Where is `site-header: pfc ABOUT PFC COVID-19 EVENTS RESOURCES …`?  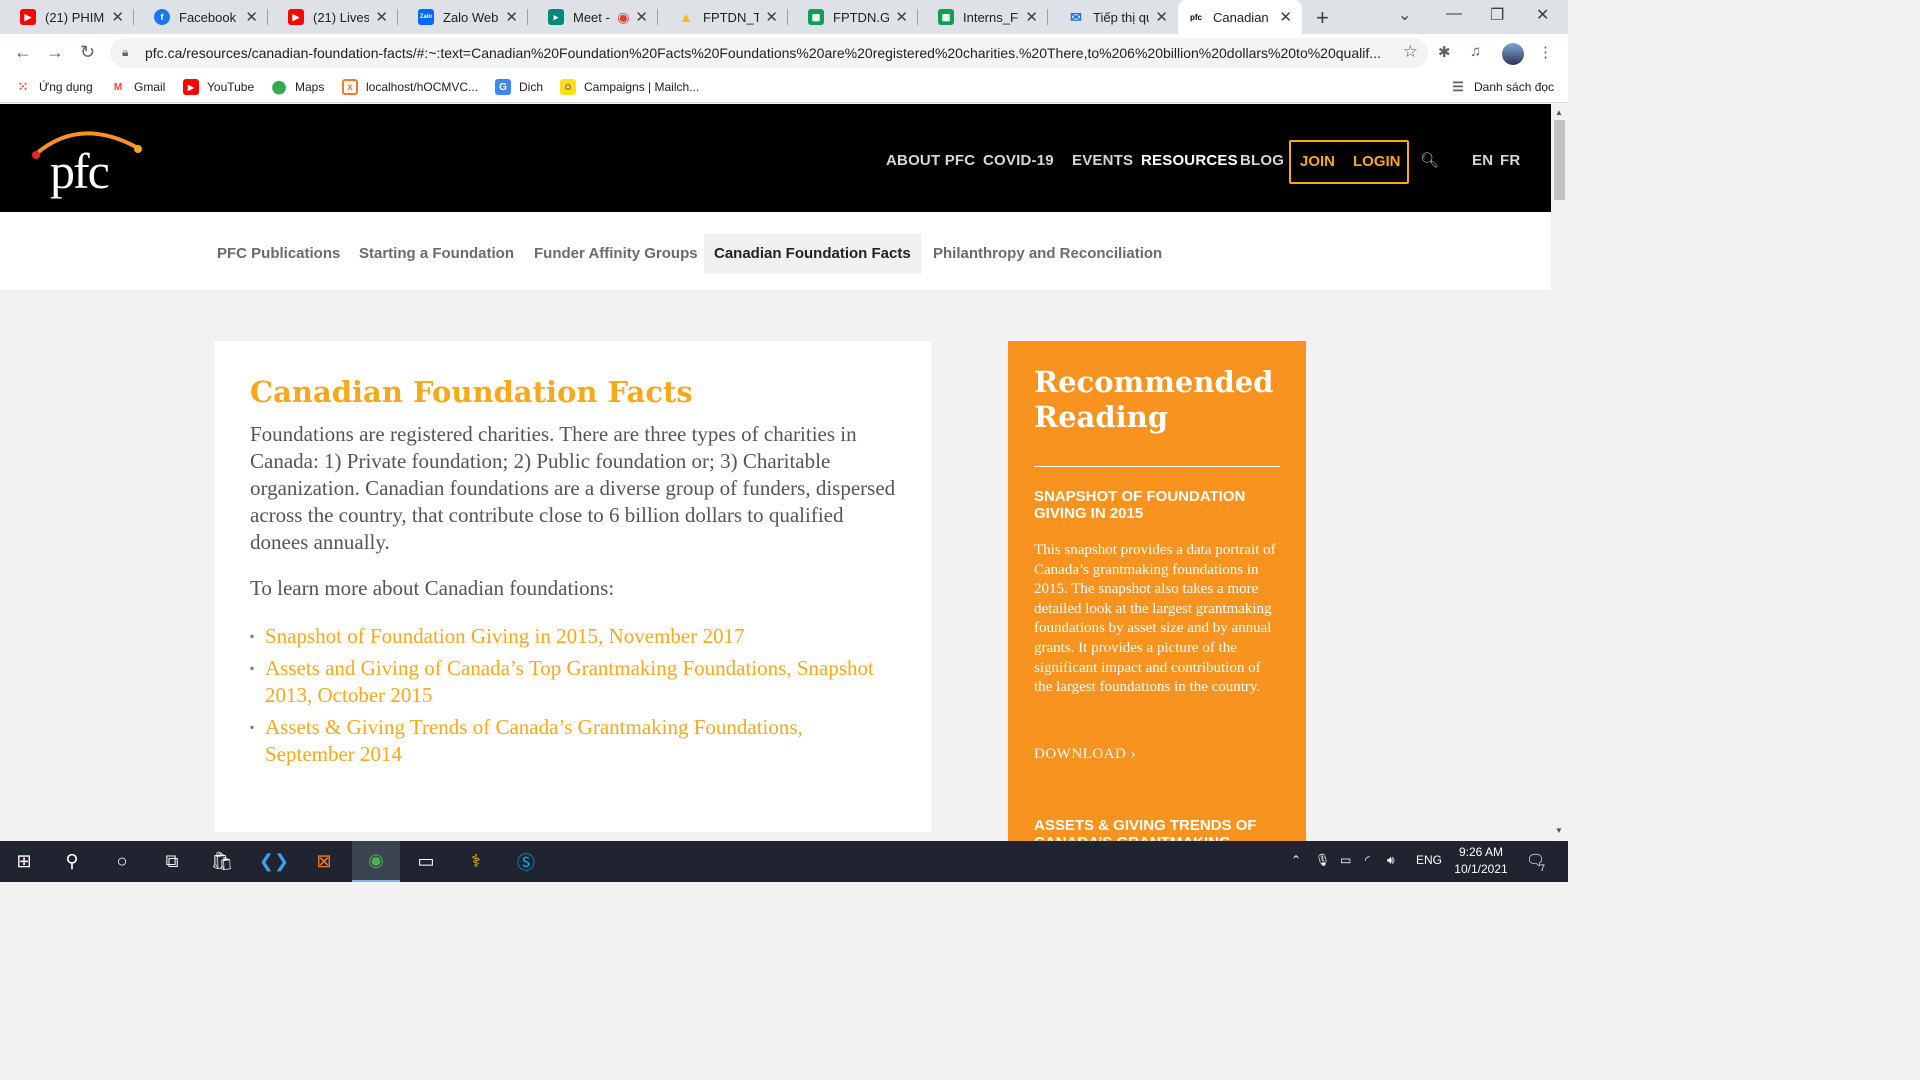 site-header: pfc ABOUT PFC COVID-19 EVENTS RESOURCES … is located at coordinates (775, 158).